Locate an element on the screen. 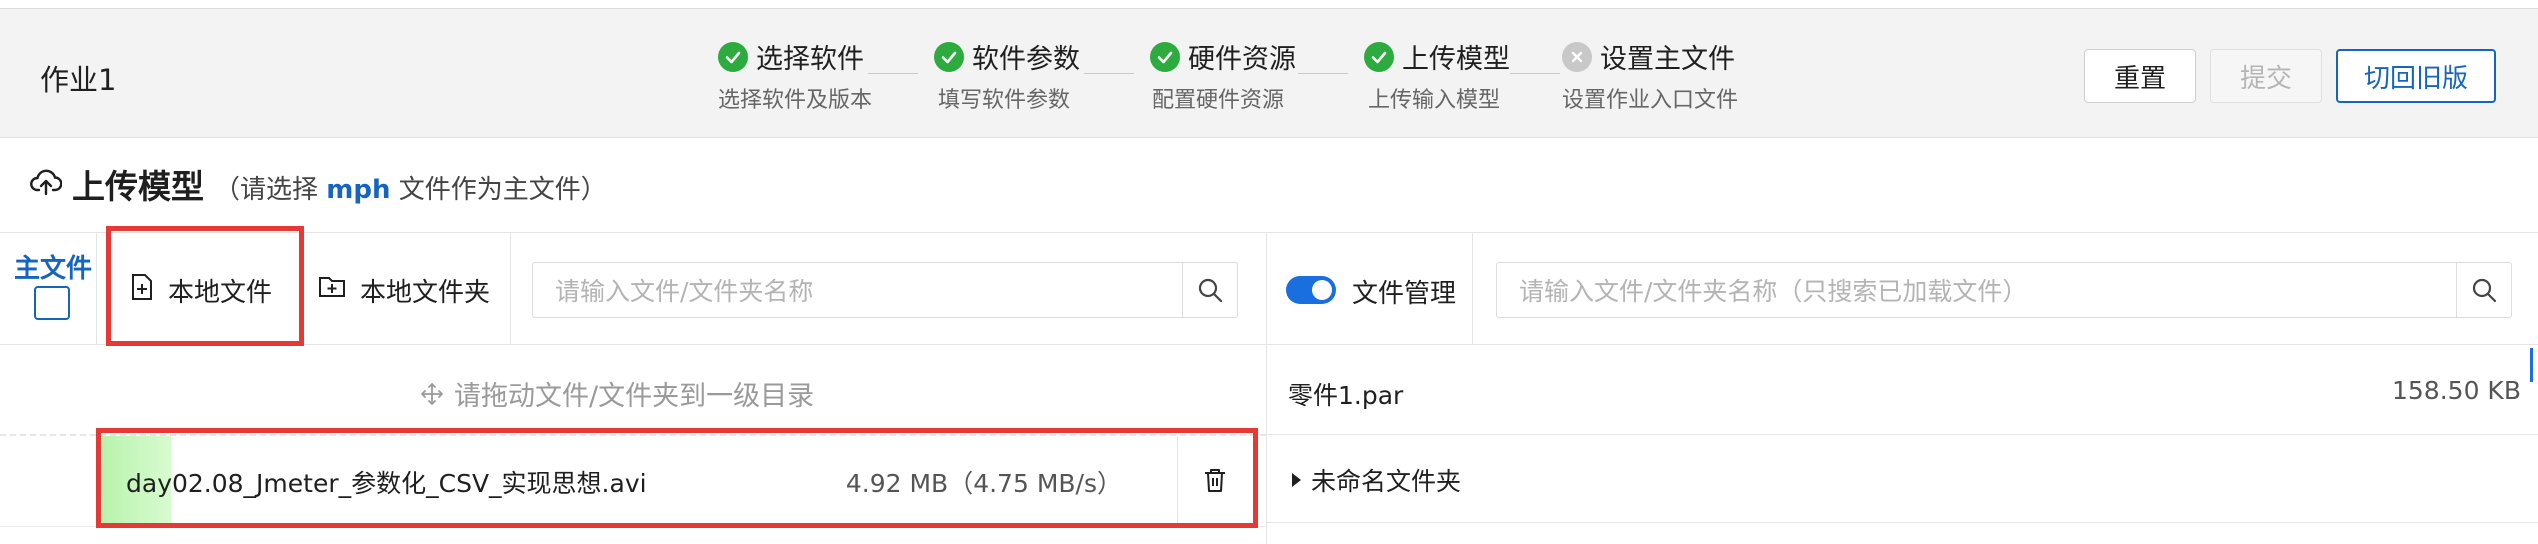 The width and height of the screenshot is (2538, 544). cloud-upload-icon is located at coordinates (46, 184).